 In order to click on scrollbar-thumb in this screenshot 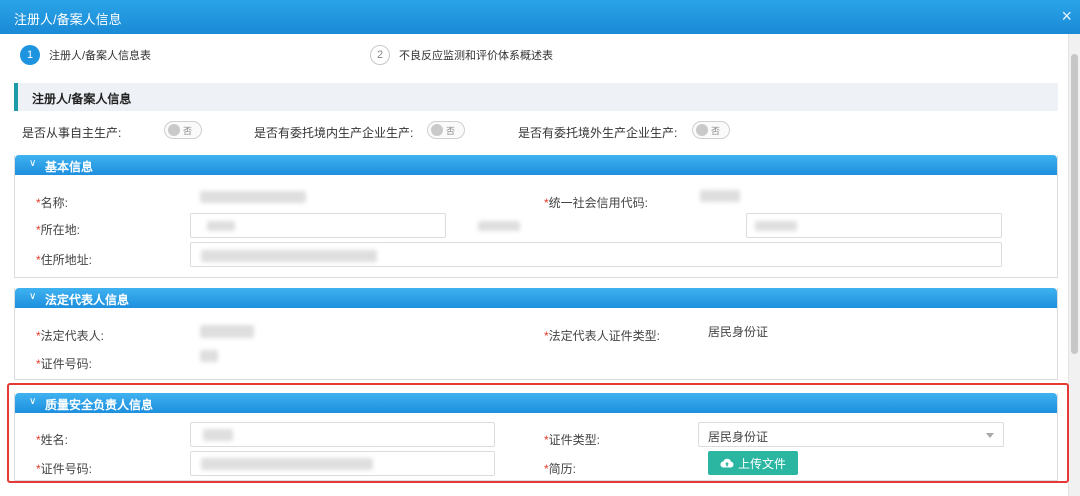, I will do `click(1074, 204)`.